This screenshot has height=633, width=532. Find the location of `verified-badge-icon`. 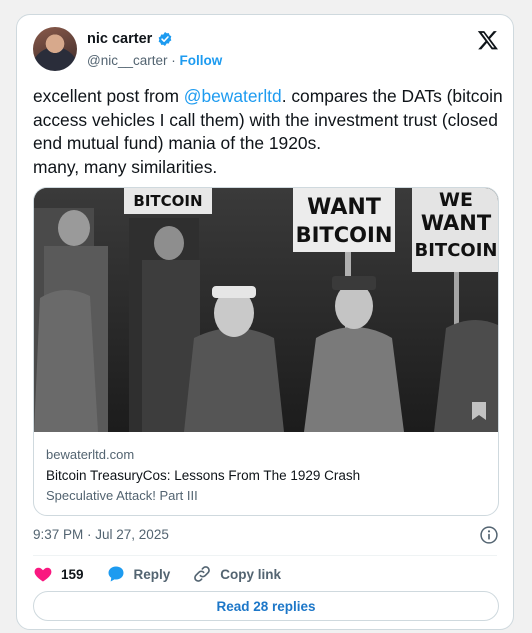

verified-badge-icon is located at coordinates (165, 39).